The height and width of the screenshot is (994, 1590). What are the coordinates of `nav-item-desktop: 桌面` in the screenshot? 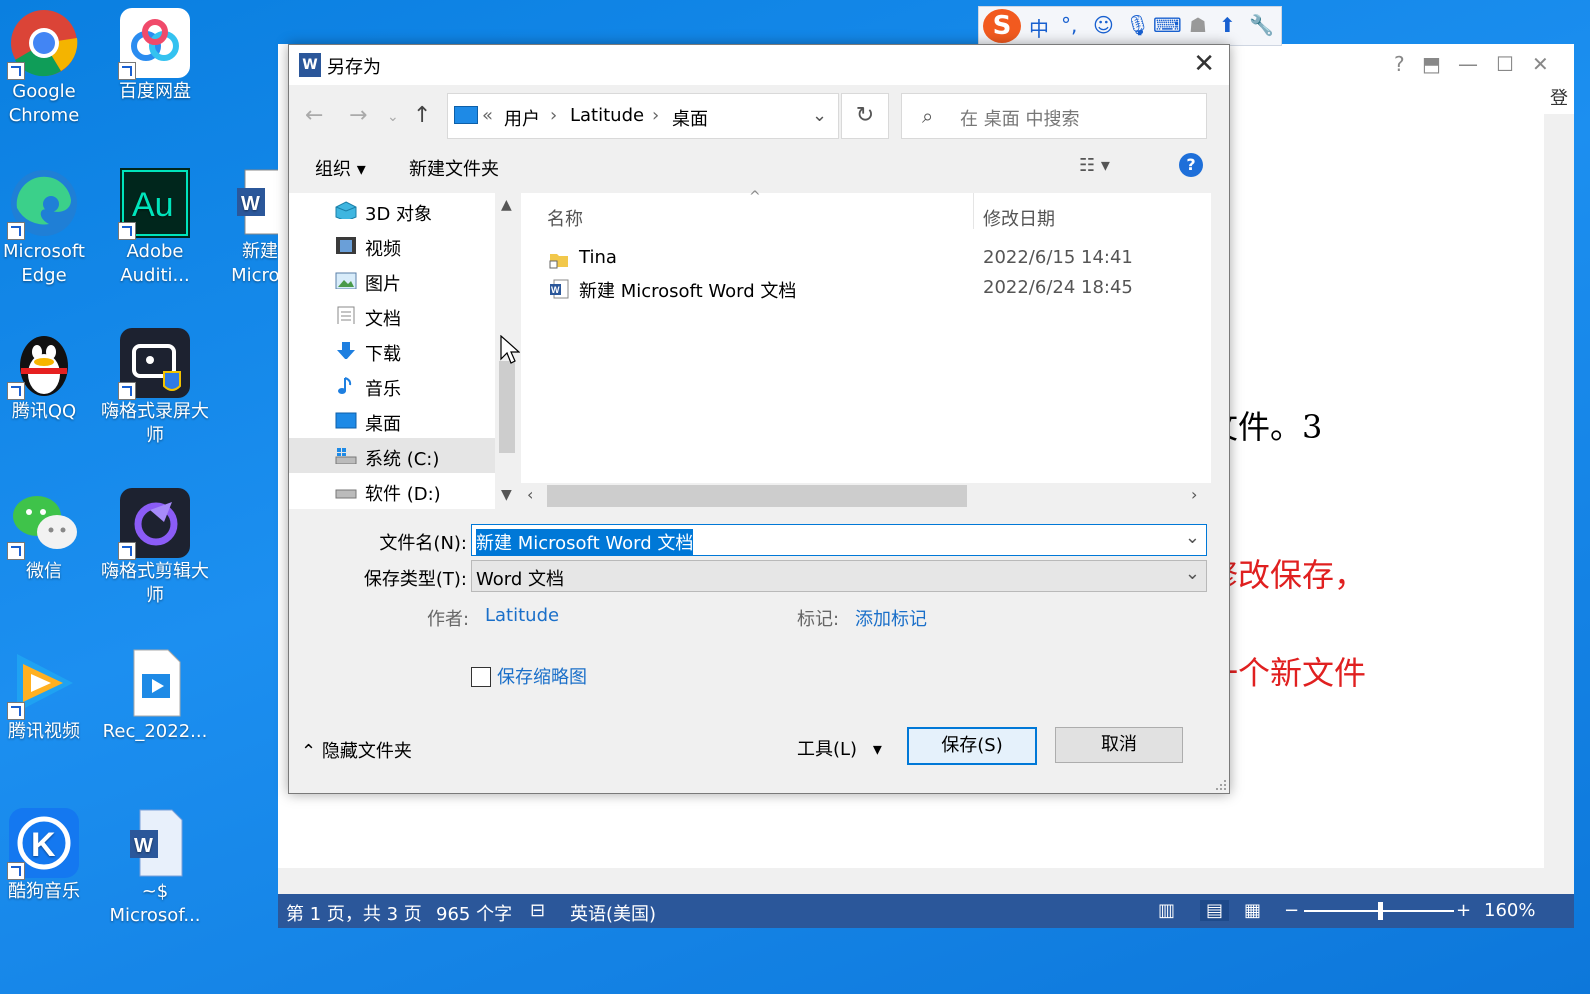 It's located at (392, 420).